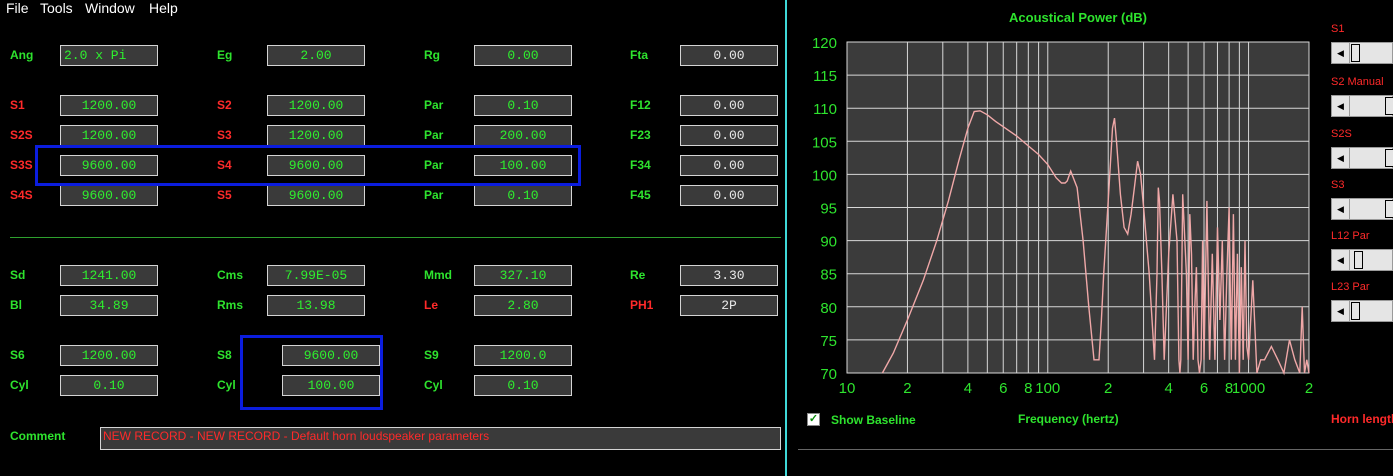  What do you see at coordinates (18, 275) in the screenshot?
I see `param-label: Sd` at bounding box center [18, 275].